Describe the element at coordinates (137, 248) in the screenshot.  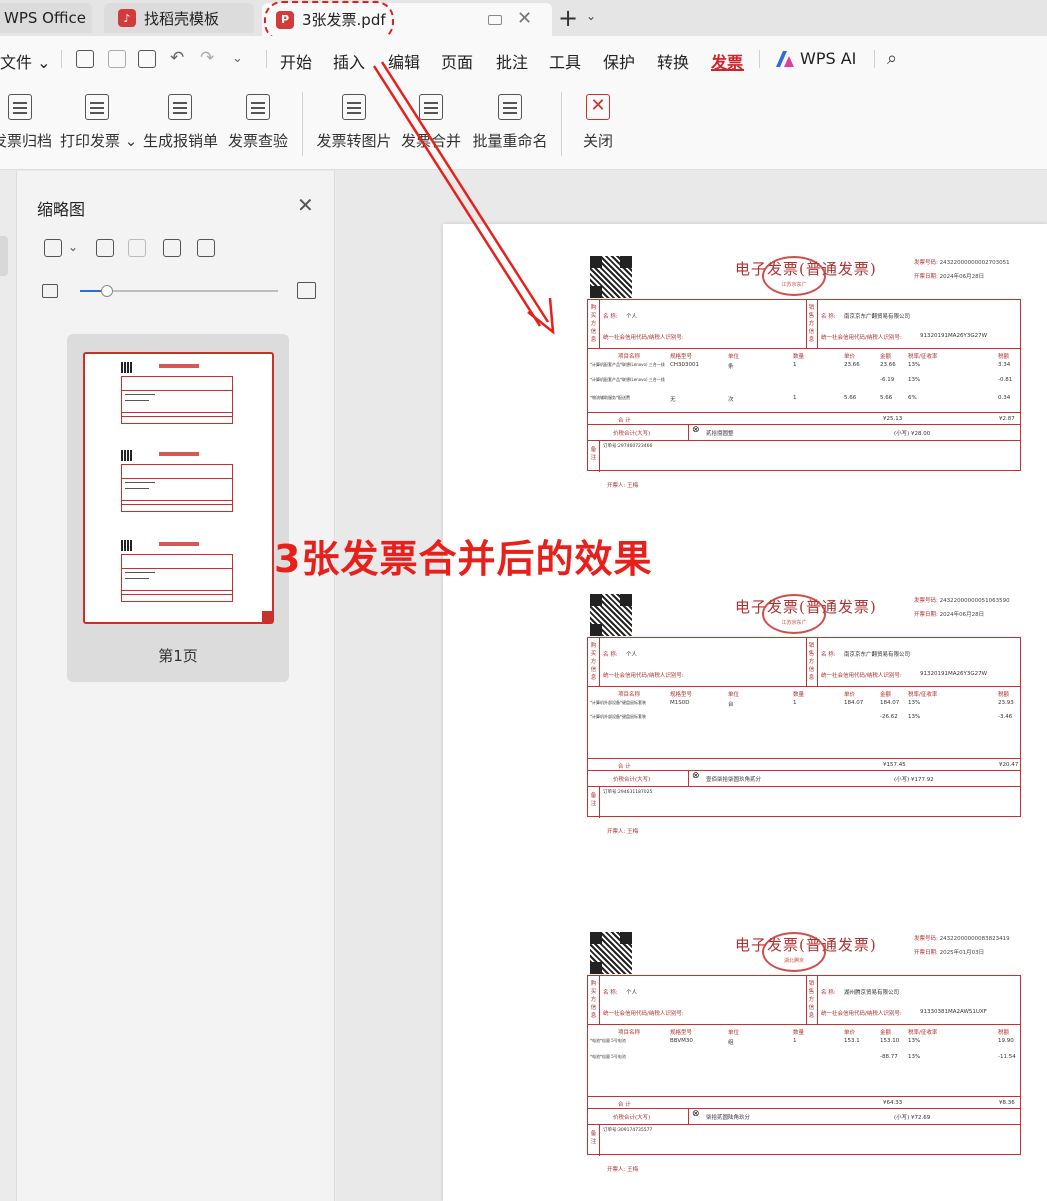
I see `delete-page-icon` at that location.